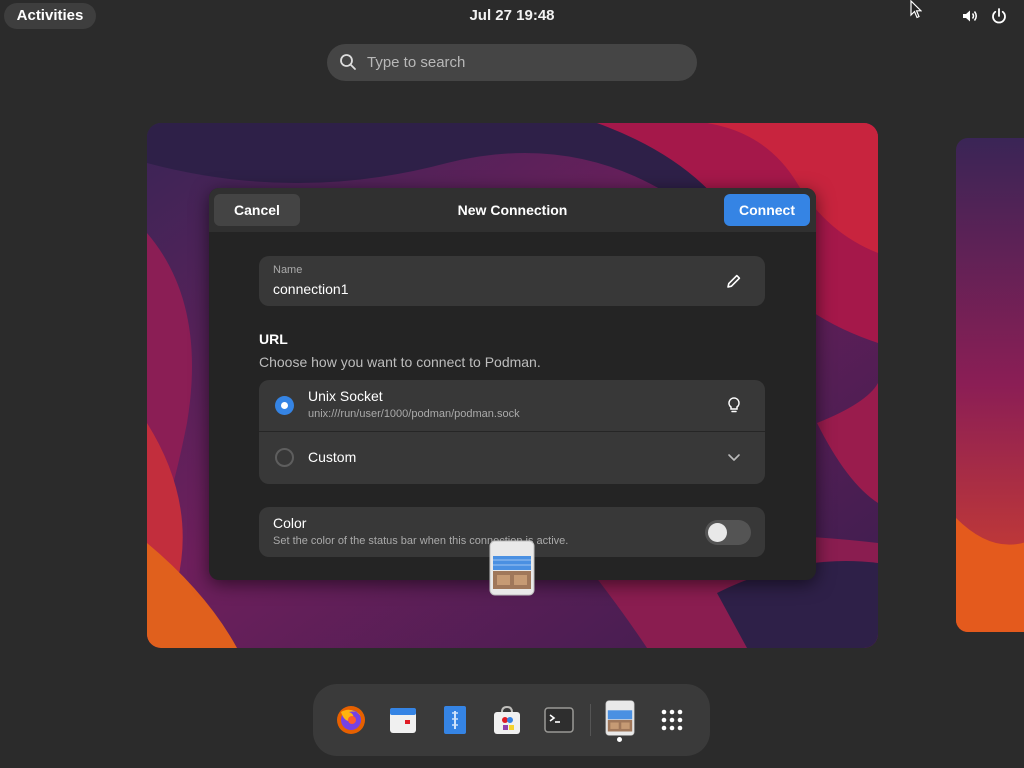  Describe the element at coordinates (767, 210) in the screenshot. I see `connect-button: Connect` at that location.